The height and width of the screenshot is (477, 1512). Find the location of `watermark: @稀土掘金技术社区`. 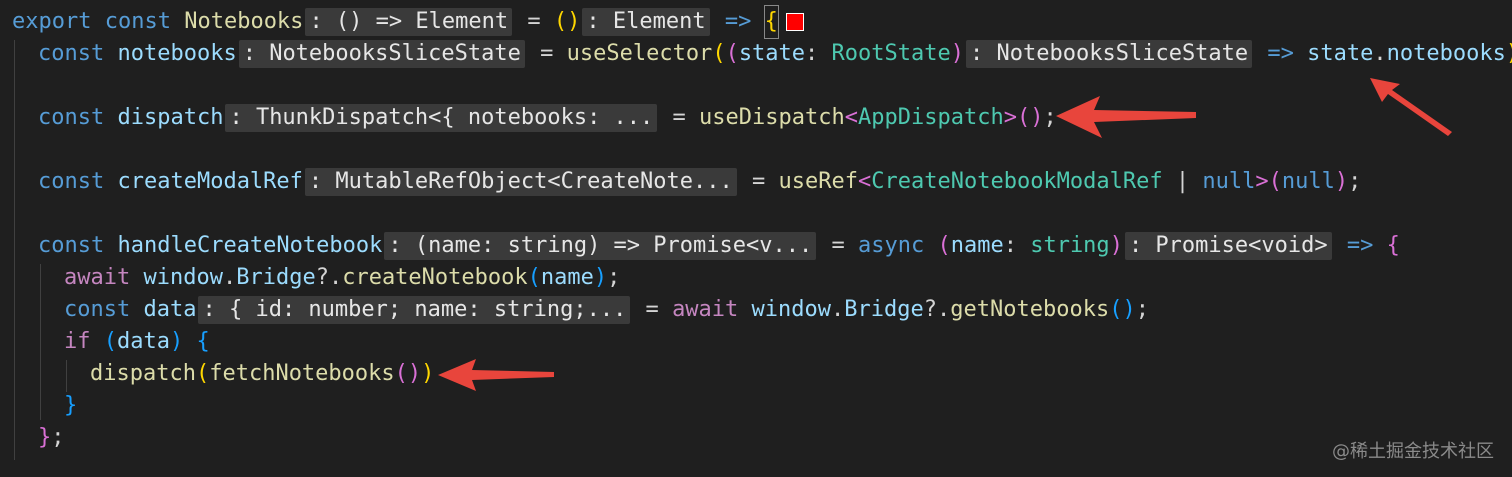

watermark: @稀土掘金技术社区 is located at coordinates (1413, 451).